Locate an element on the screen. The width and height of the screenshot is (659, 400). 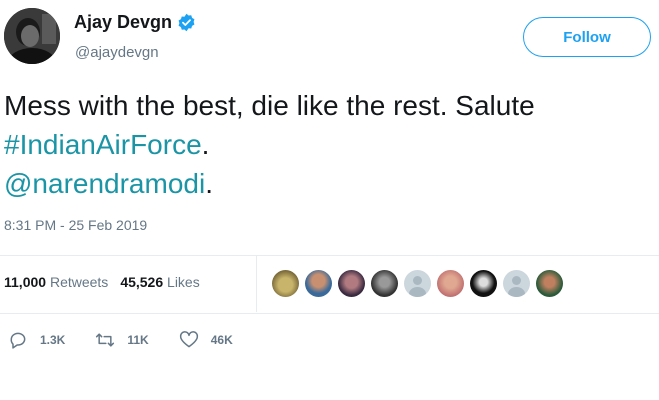
like-button: 46K is located at coordinates (206, 340).